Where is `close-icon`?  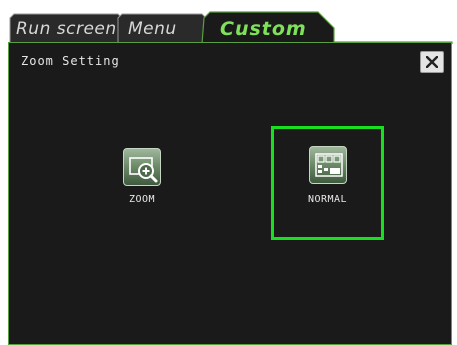
close-icon is located at coordinates (432, 62).